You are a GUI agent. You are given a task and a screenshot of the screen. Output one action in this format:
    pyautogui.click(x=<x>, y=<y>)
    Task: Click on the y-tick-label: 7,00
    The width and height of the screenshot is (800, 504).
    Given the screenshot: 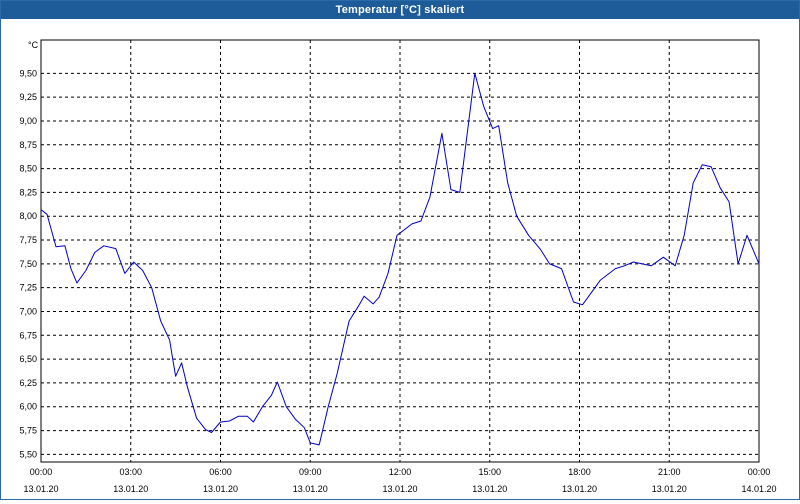 What is the action you would take?
    pyautogui.click(x=28, y=311)
    